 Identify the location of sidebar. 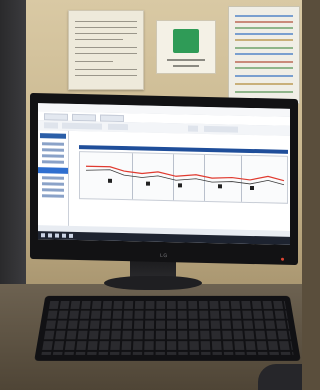
(53, 178).